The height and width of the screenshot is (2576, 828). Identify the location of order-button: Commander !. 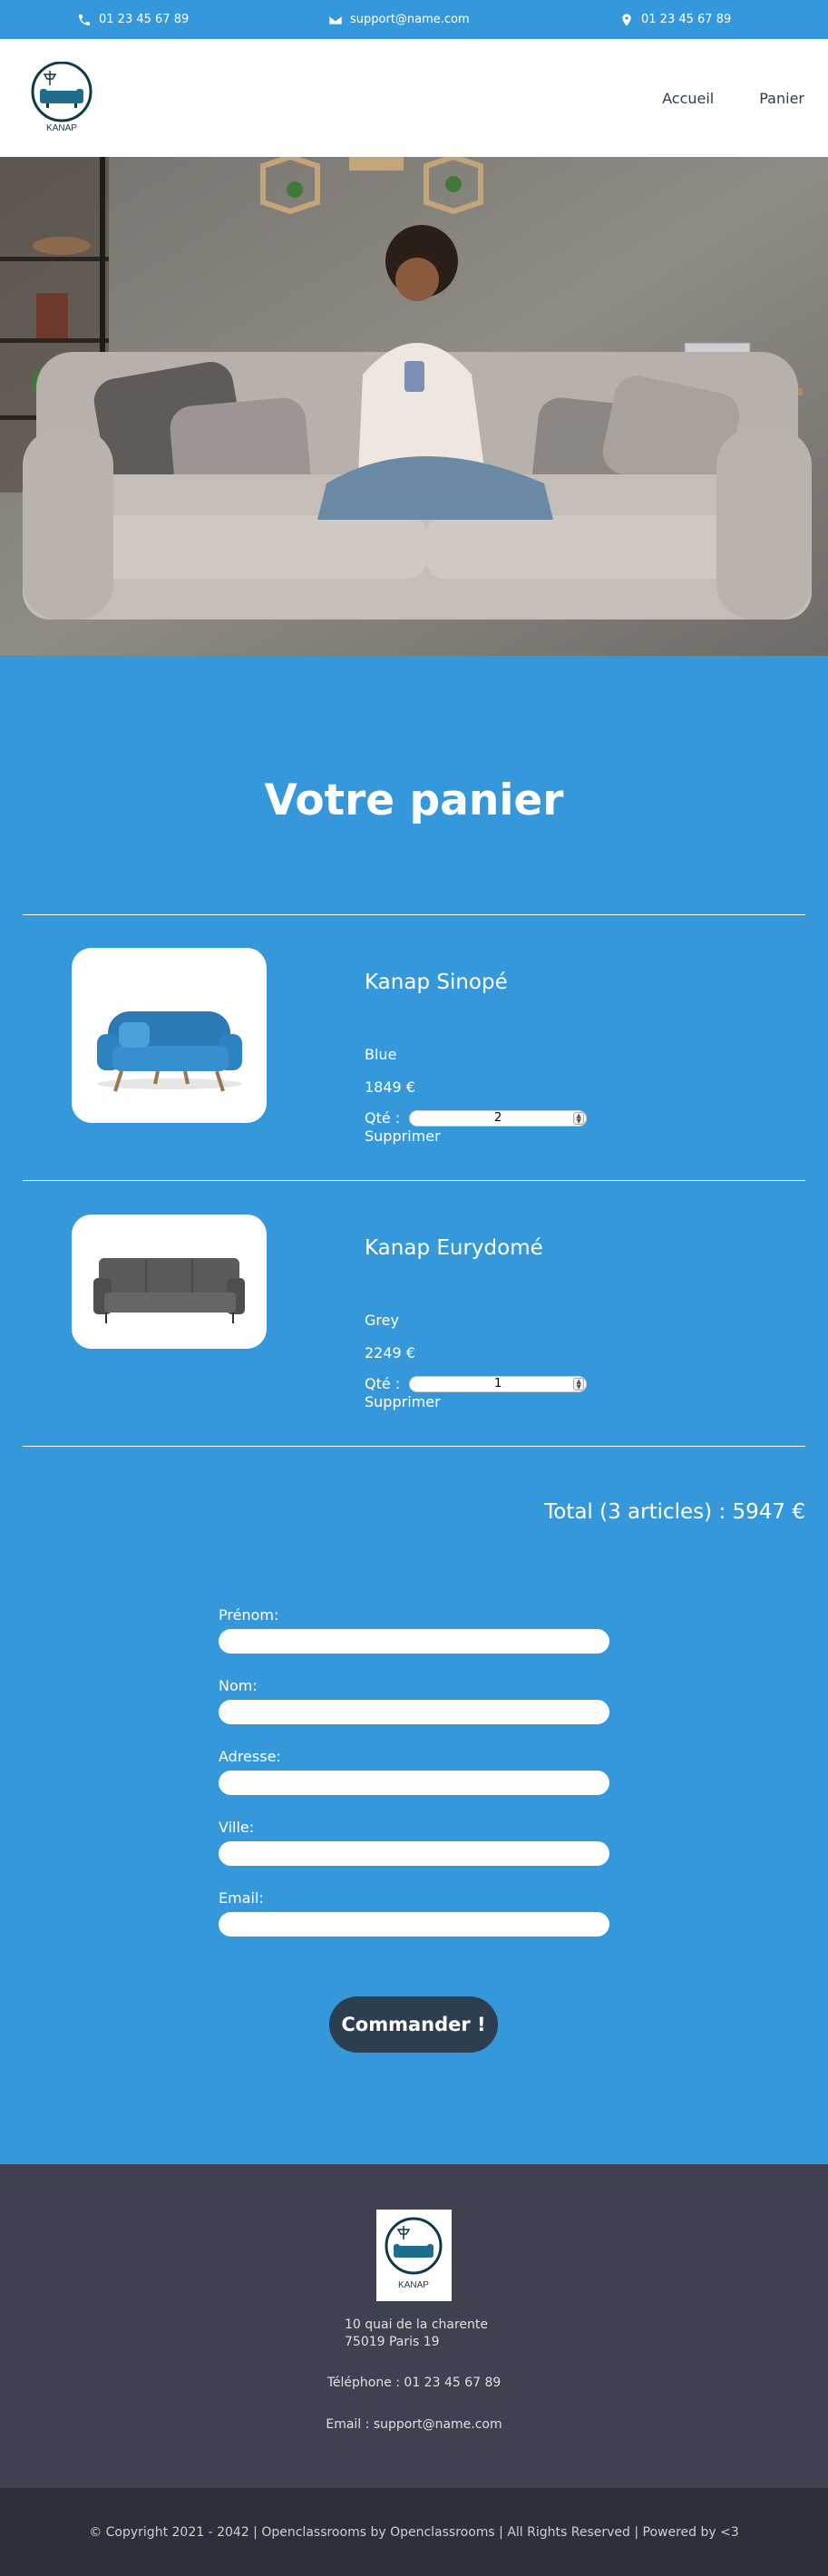
(413, 2024).